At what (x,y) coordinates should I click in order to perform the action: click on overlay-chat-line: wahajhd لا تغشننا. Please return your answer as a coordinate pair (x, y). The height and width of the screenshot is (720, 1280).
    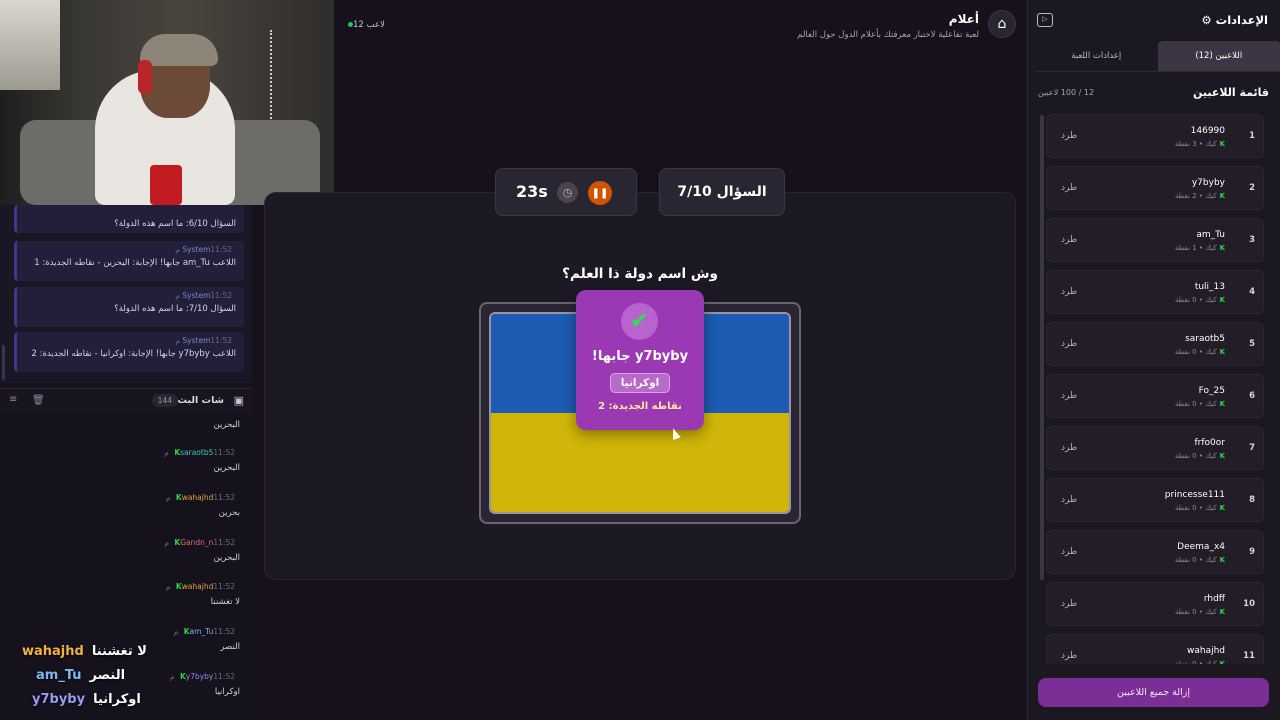
    Looking at the image, I should click on (84, 651).